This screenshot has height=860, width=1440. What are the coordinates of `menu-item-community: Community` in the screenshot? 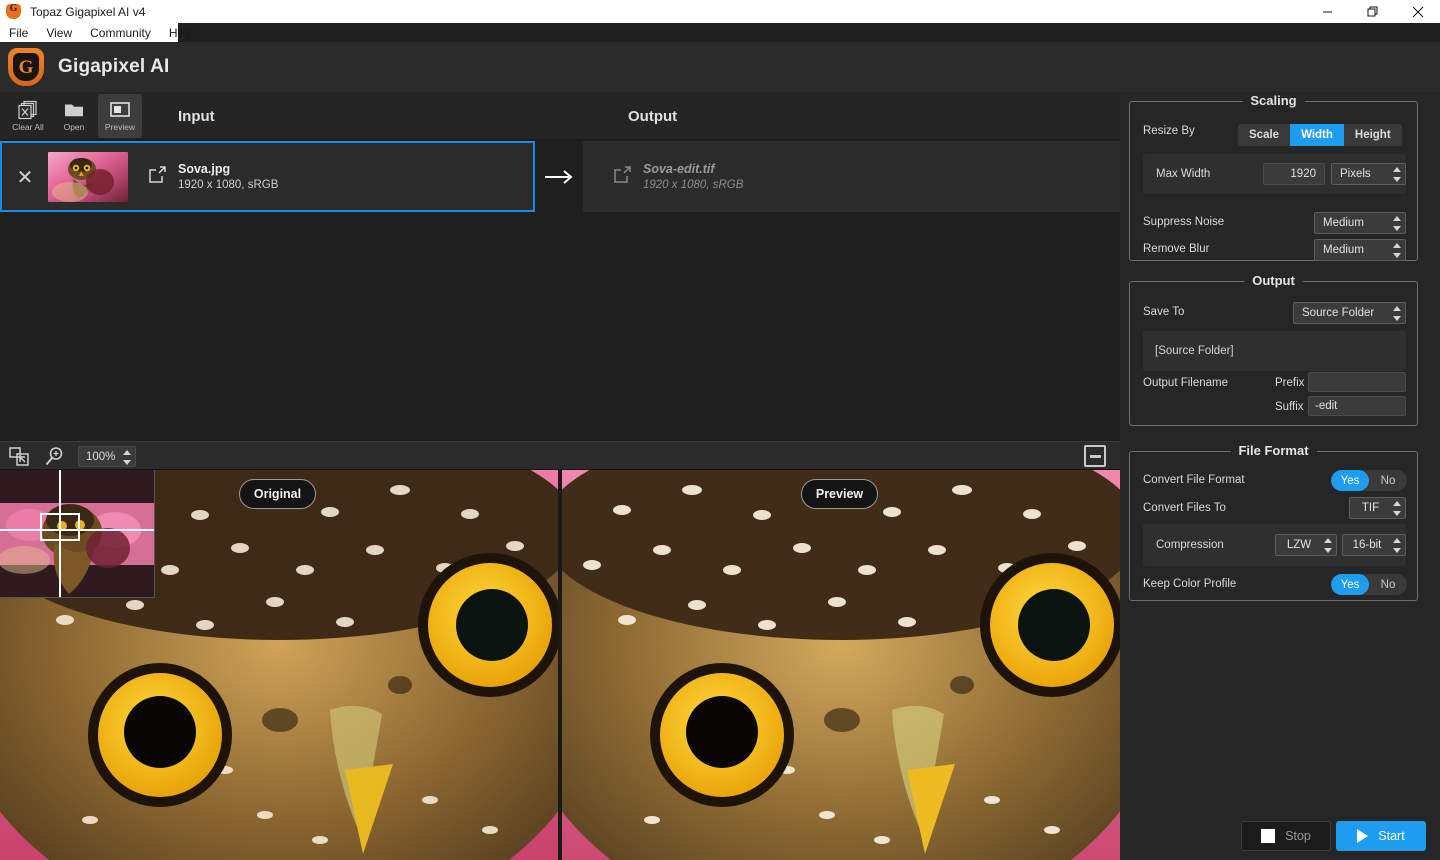 It's located at (120, 32).